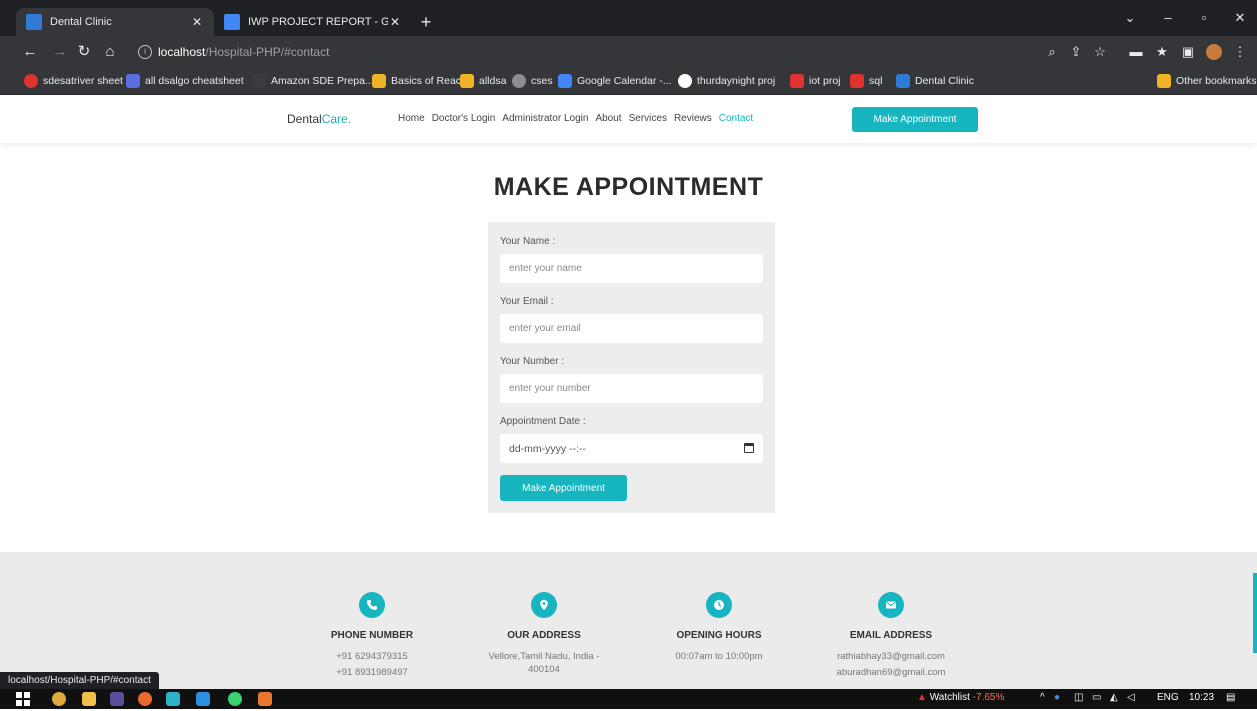 The height and width of the screenshot is (711, 1257). Describe the element at coordinates (545, 118) in the screenshot. I see `nav-administrator-login: Administrator Login` at that location.